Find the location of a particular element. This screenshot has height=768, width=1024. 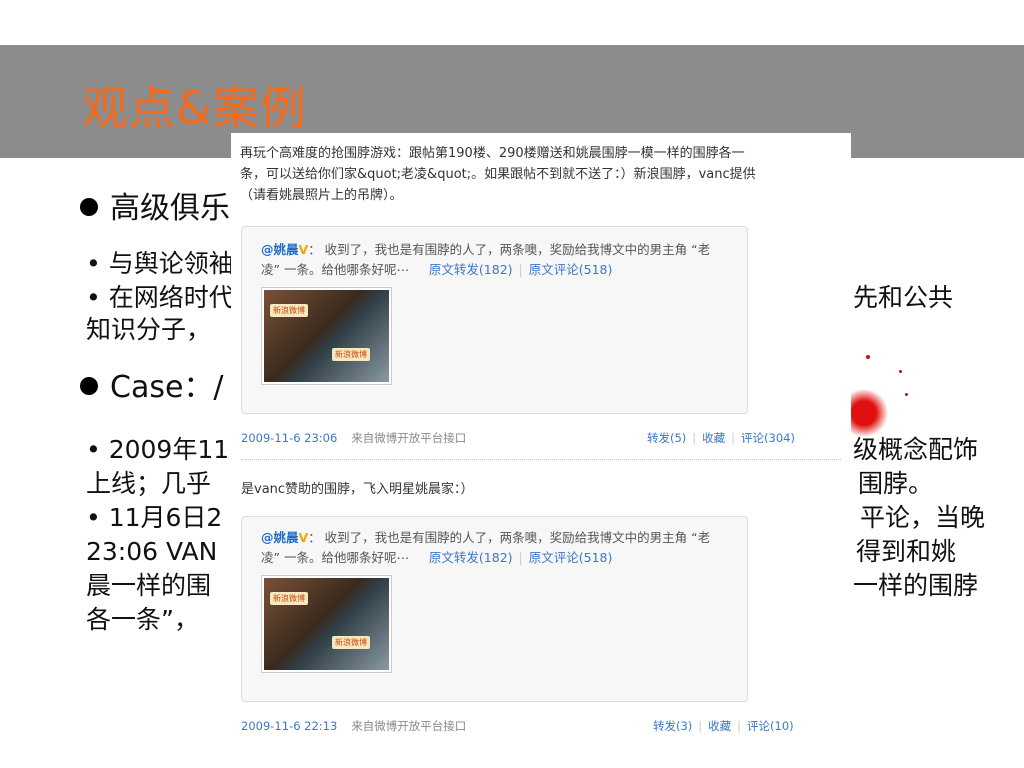

post1-meta: 2009-11-6 23:06 来自微博开放平台接口 is located at coordinates (353, 438).